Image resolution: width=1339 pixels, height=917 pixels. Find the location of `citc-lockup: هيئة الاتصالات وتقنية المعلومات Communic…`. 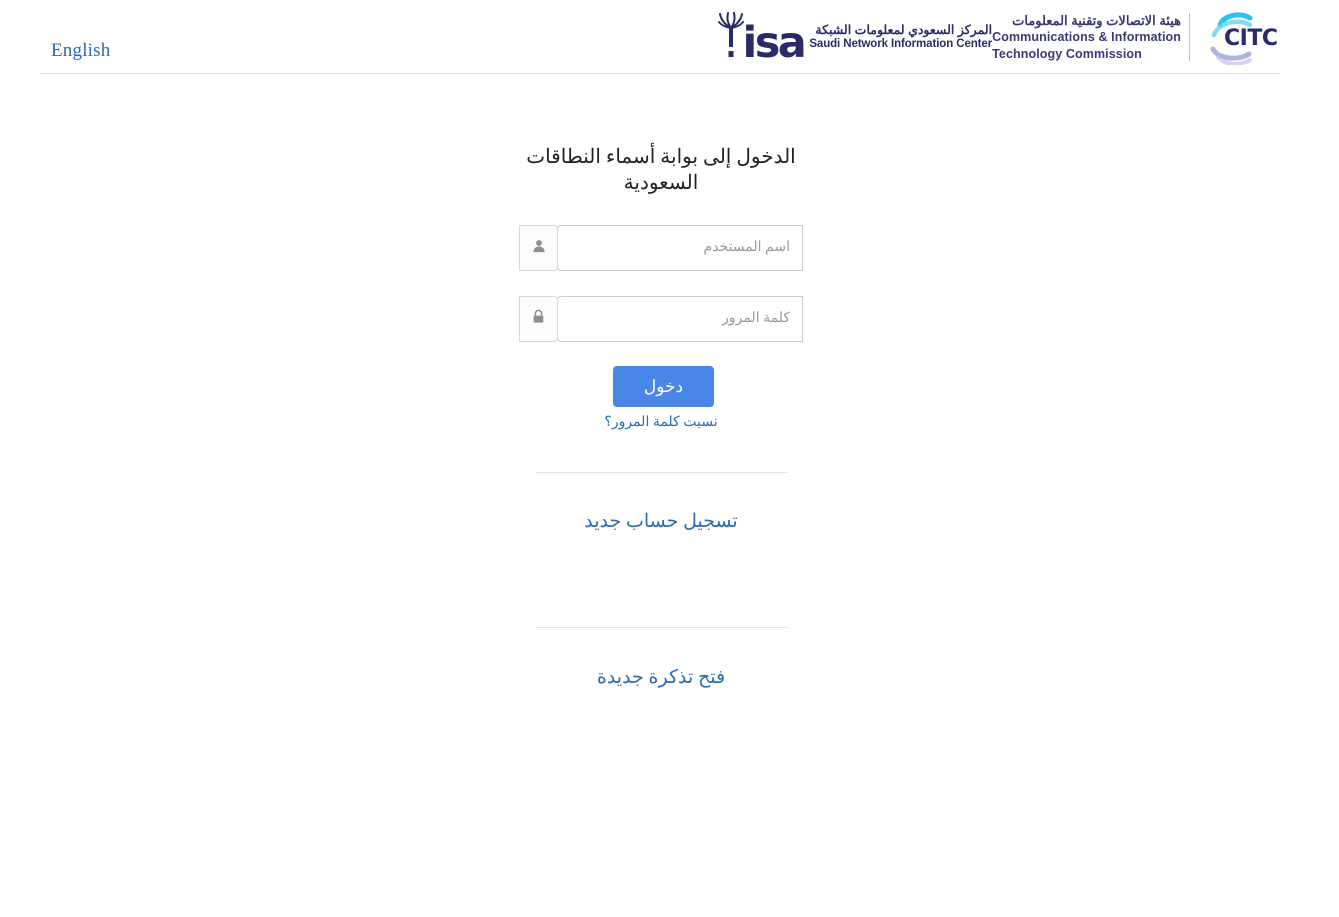

citc-lockup: هيئة الاتصالات وتقنية المعلومات Communic… is located at coordinates (1136, 37).